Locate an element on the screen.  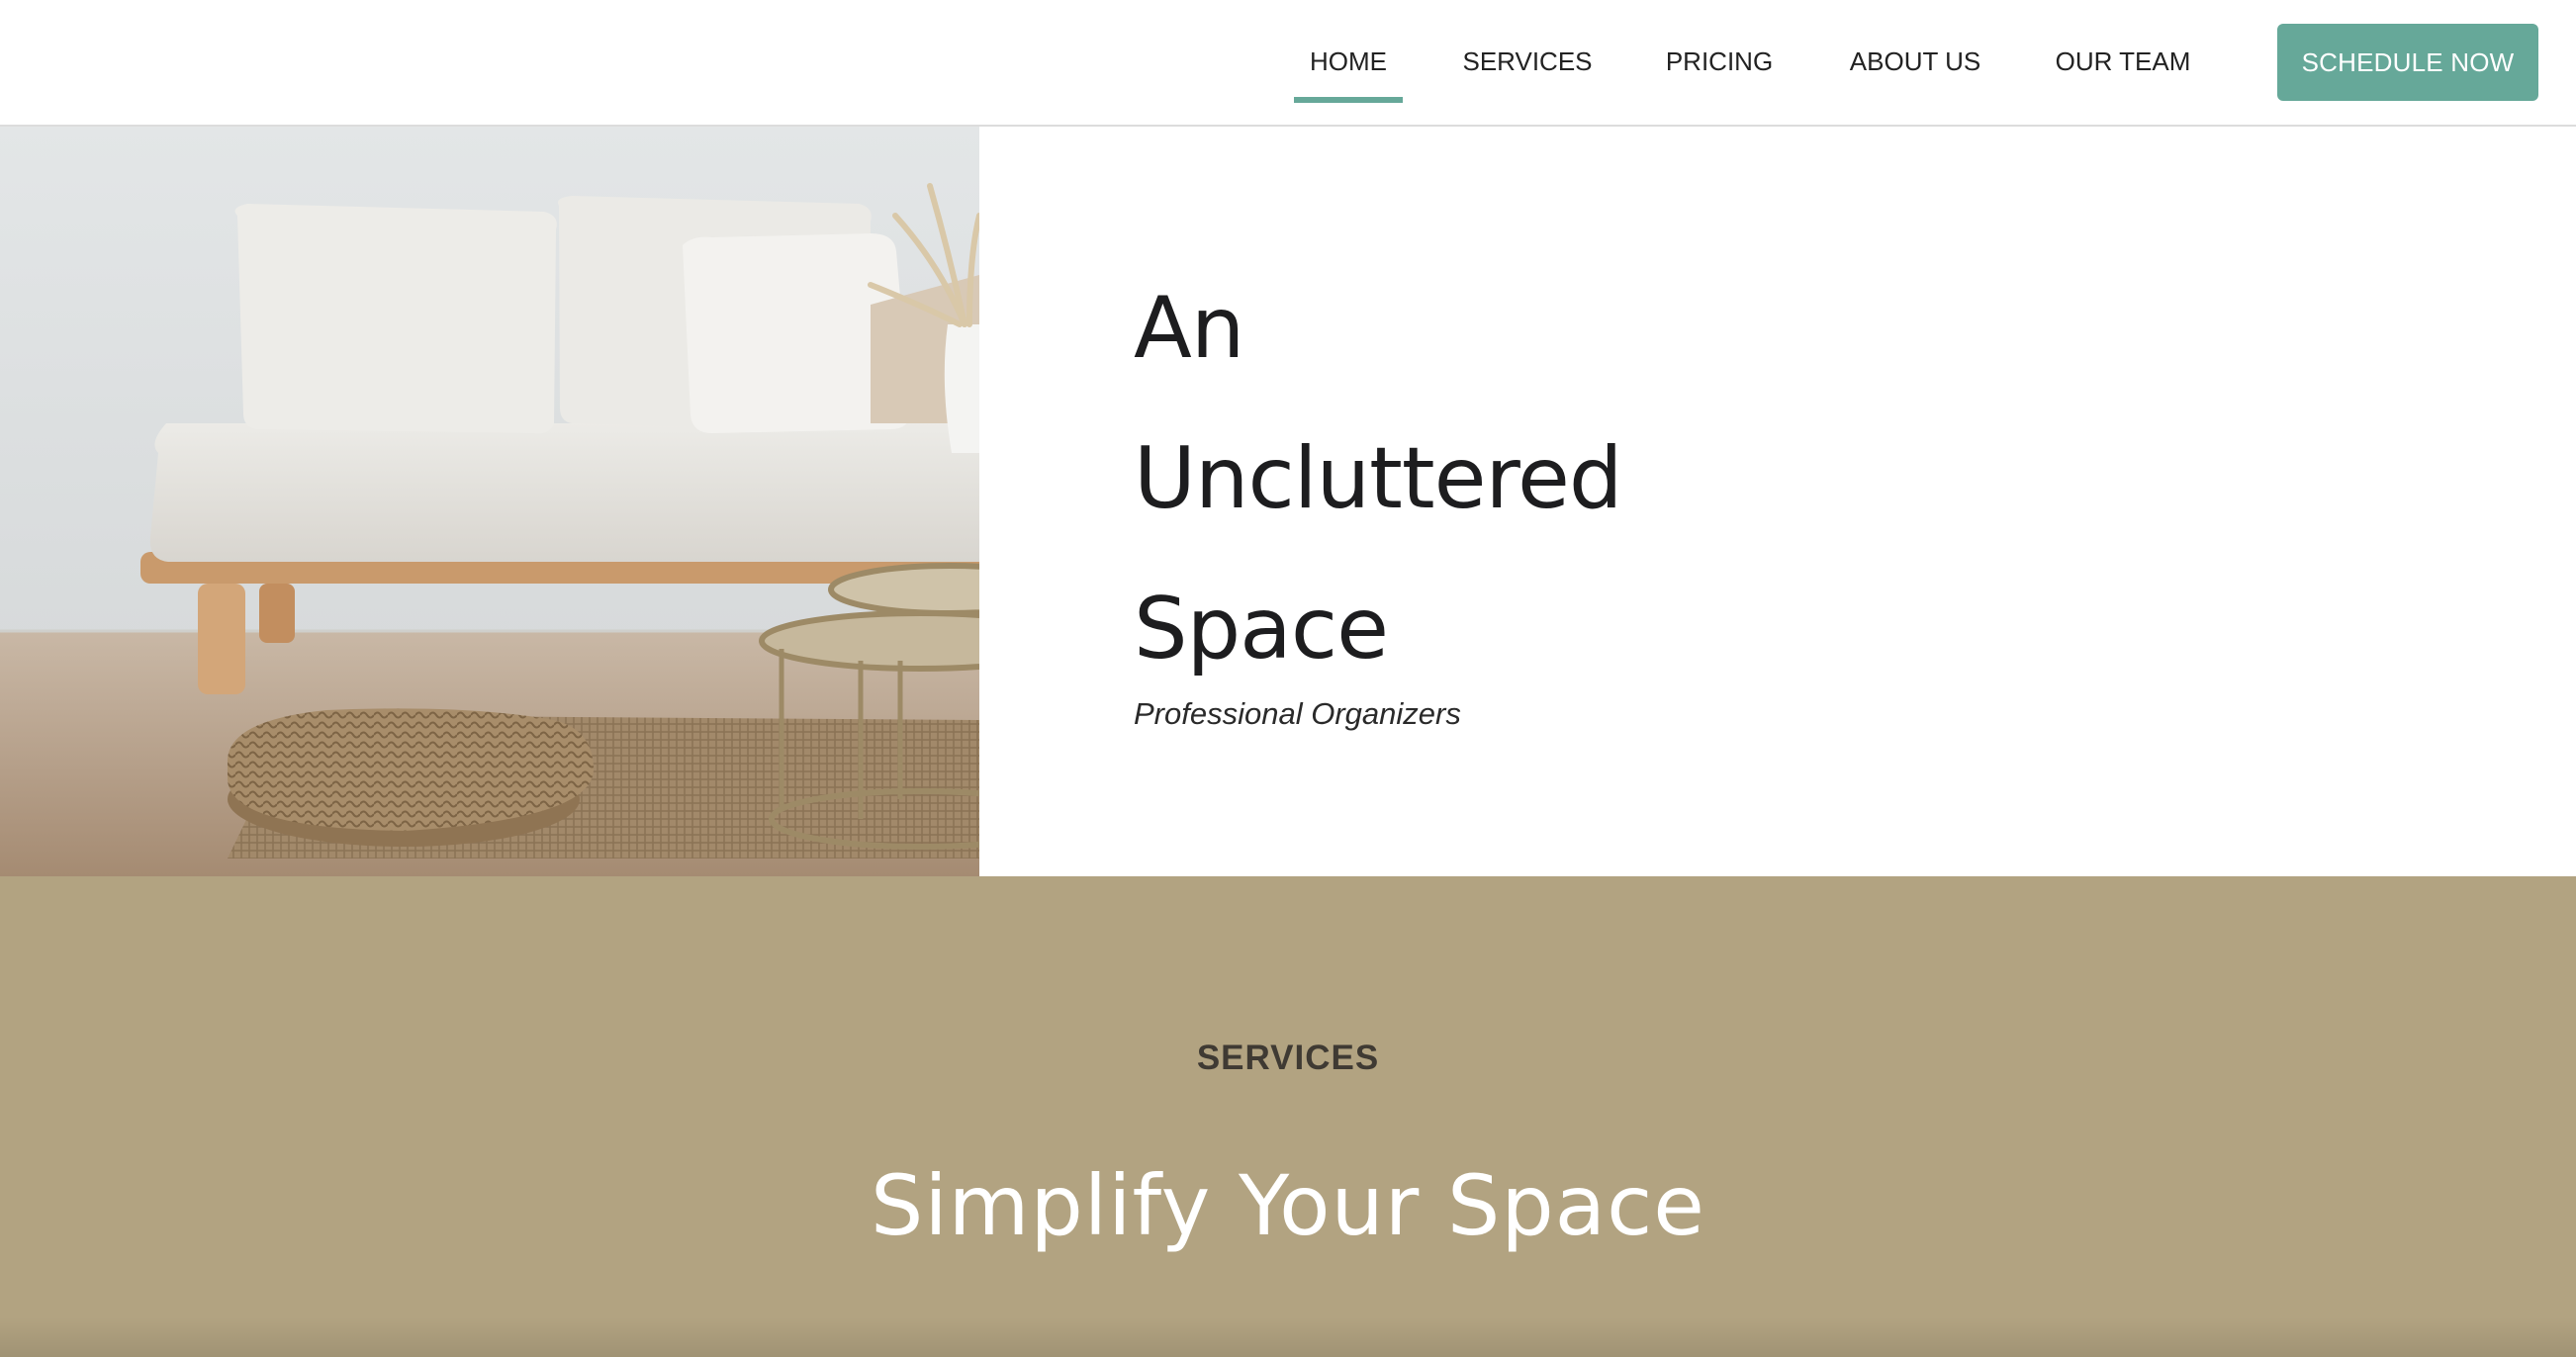
nav-item-home: HOME is located at coordinates (1348, 72).